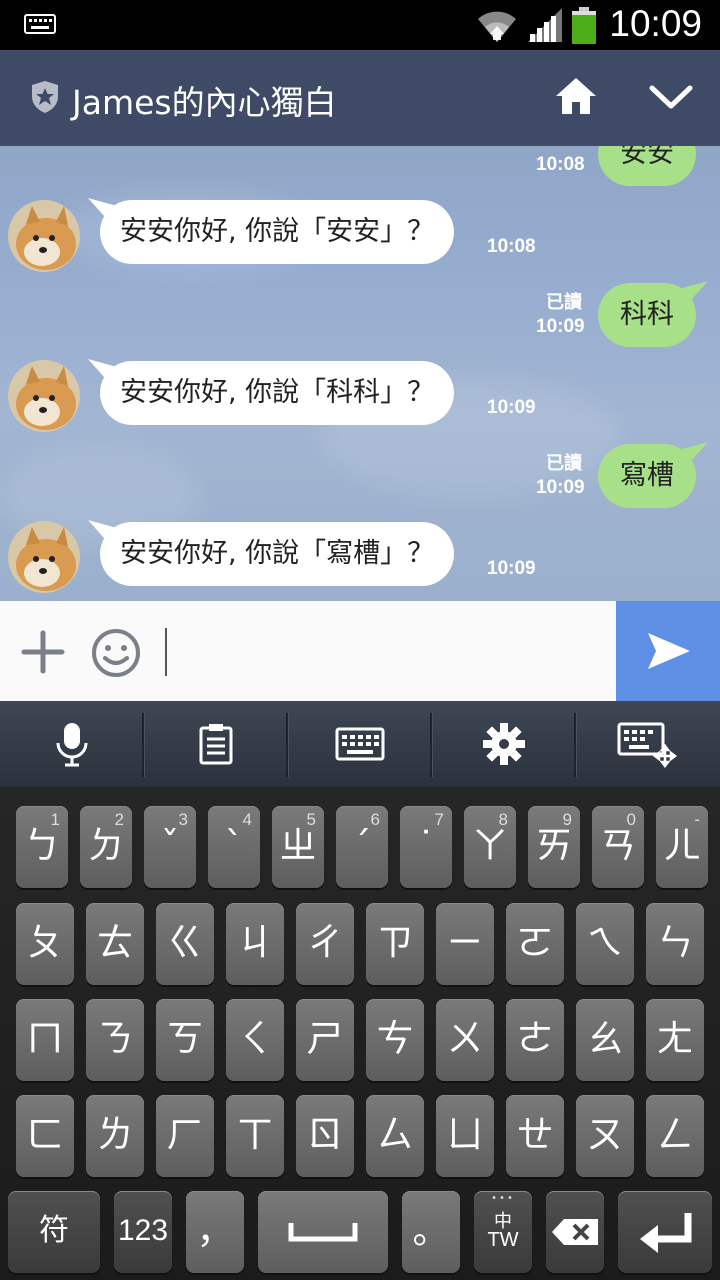 Image resolution: width=720 pixels, height=1280 pixels. I want to click on key: ㄑ, so click(255, 1040).